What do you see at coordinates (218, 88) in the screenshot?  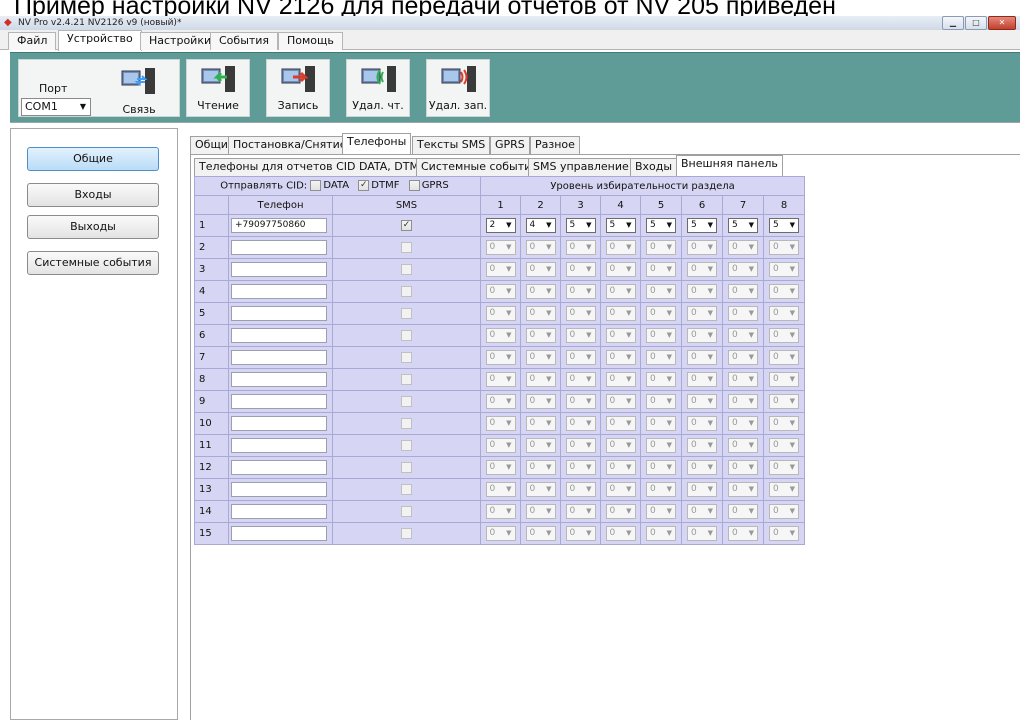 I see `read-button: Чтение` at bounding box center [218, 88].